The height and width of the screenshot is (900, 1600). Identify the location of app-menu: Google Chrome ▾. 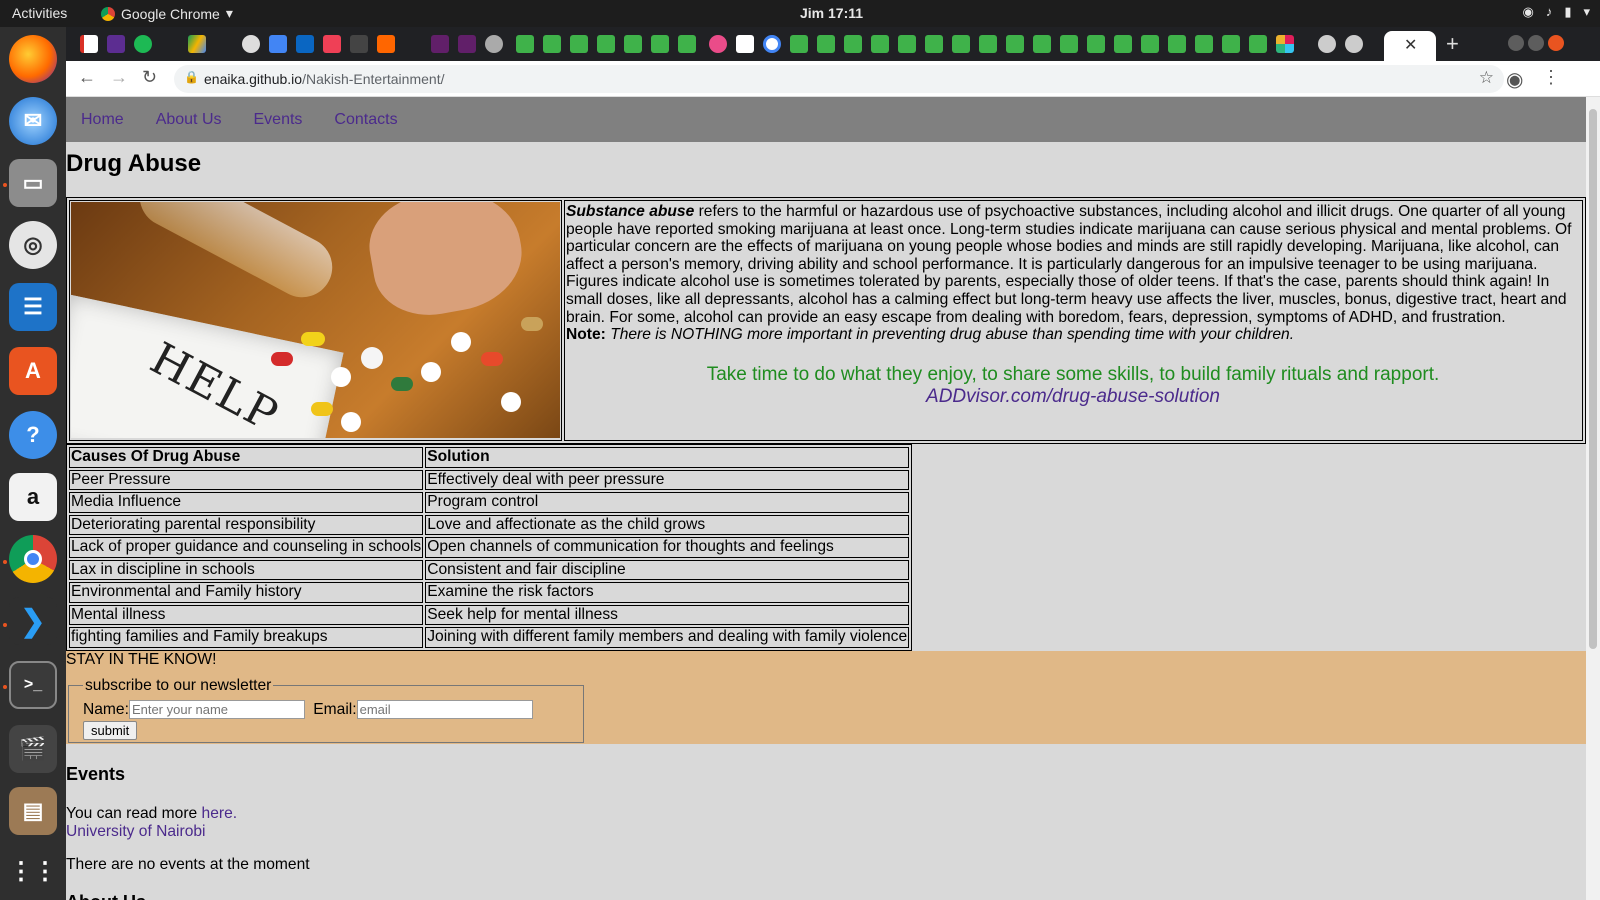
(167, 13).